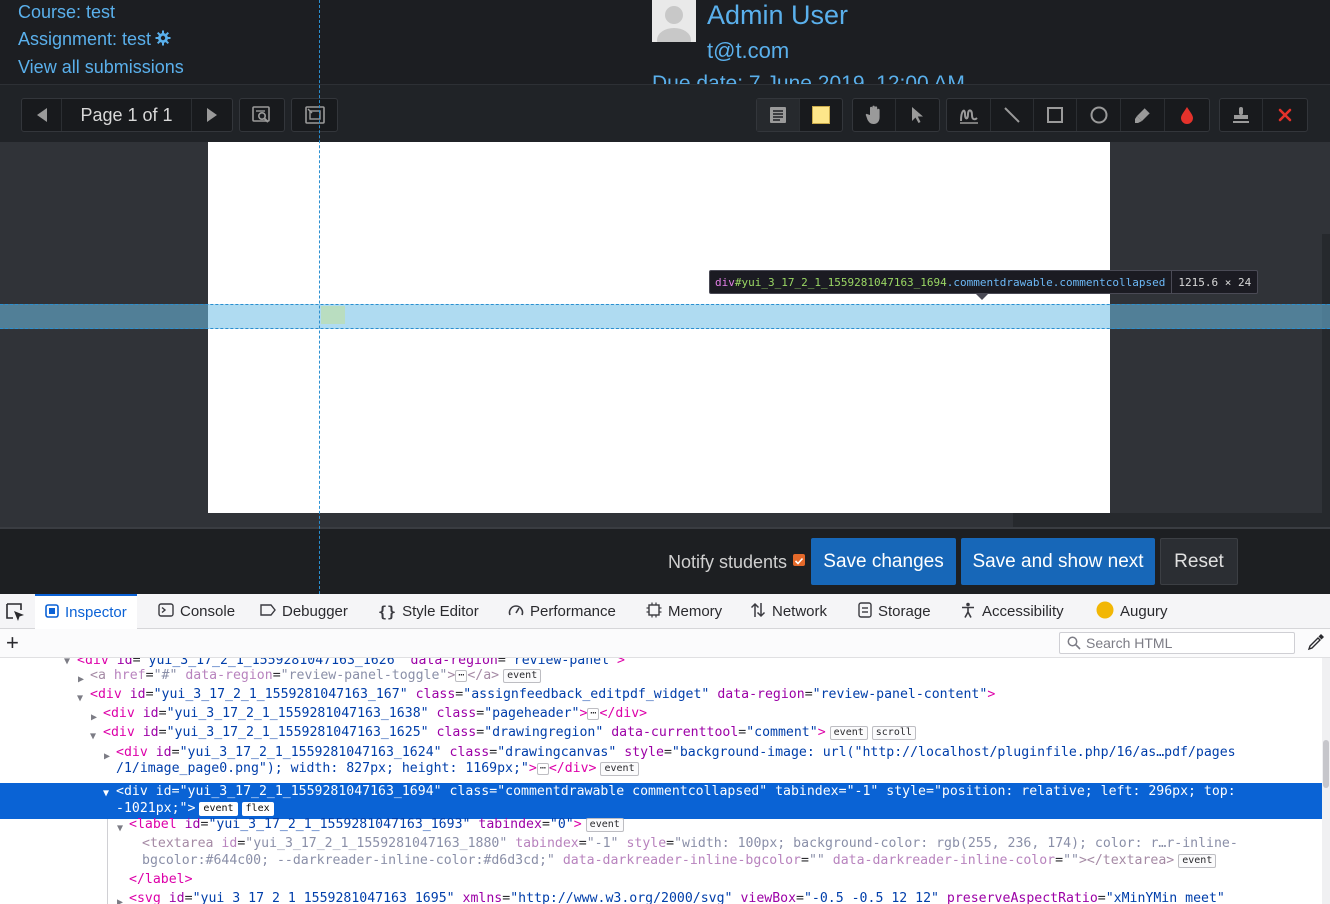 Image resolution: width=1330 pixels, height=904 pixels. What do you see at coordinates (1171, 520) in the screenshot?
I see `horizontal-scrollbar` at bounding box center [1171, 520].